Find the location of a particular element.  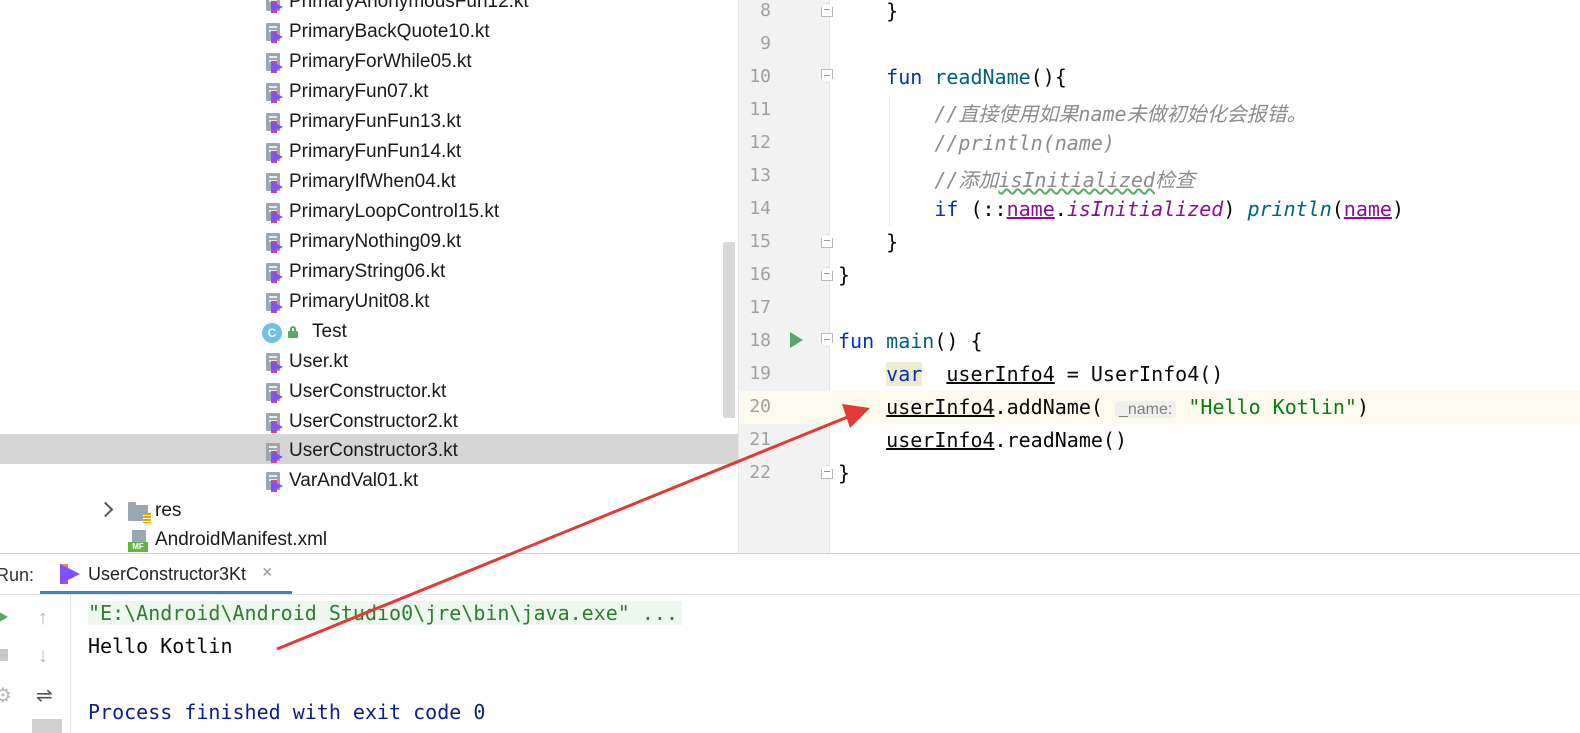

tree-file-label: PrimaryString06.kt is located at coordinates (367, 271).